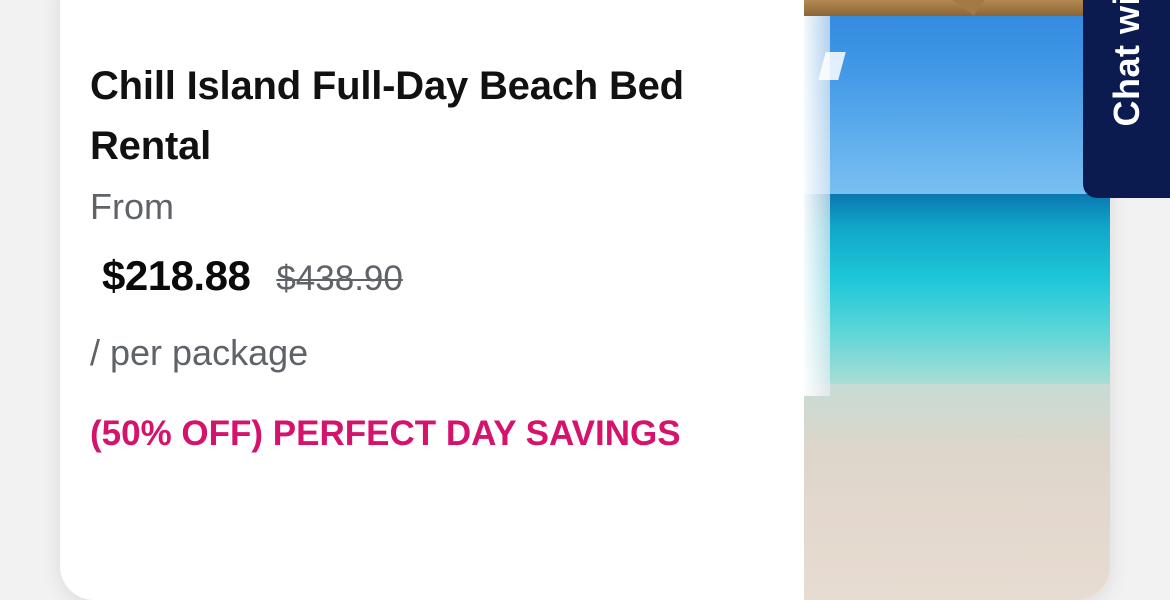 The image size is (1170, 600). What do you see at coordinates (957, 492) in the screenshot?
I see `photo-sand` at bounding box center [957, 492].